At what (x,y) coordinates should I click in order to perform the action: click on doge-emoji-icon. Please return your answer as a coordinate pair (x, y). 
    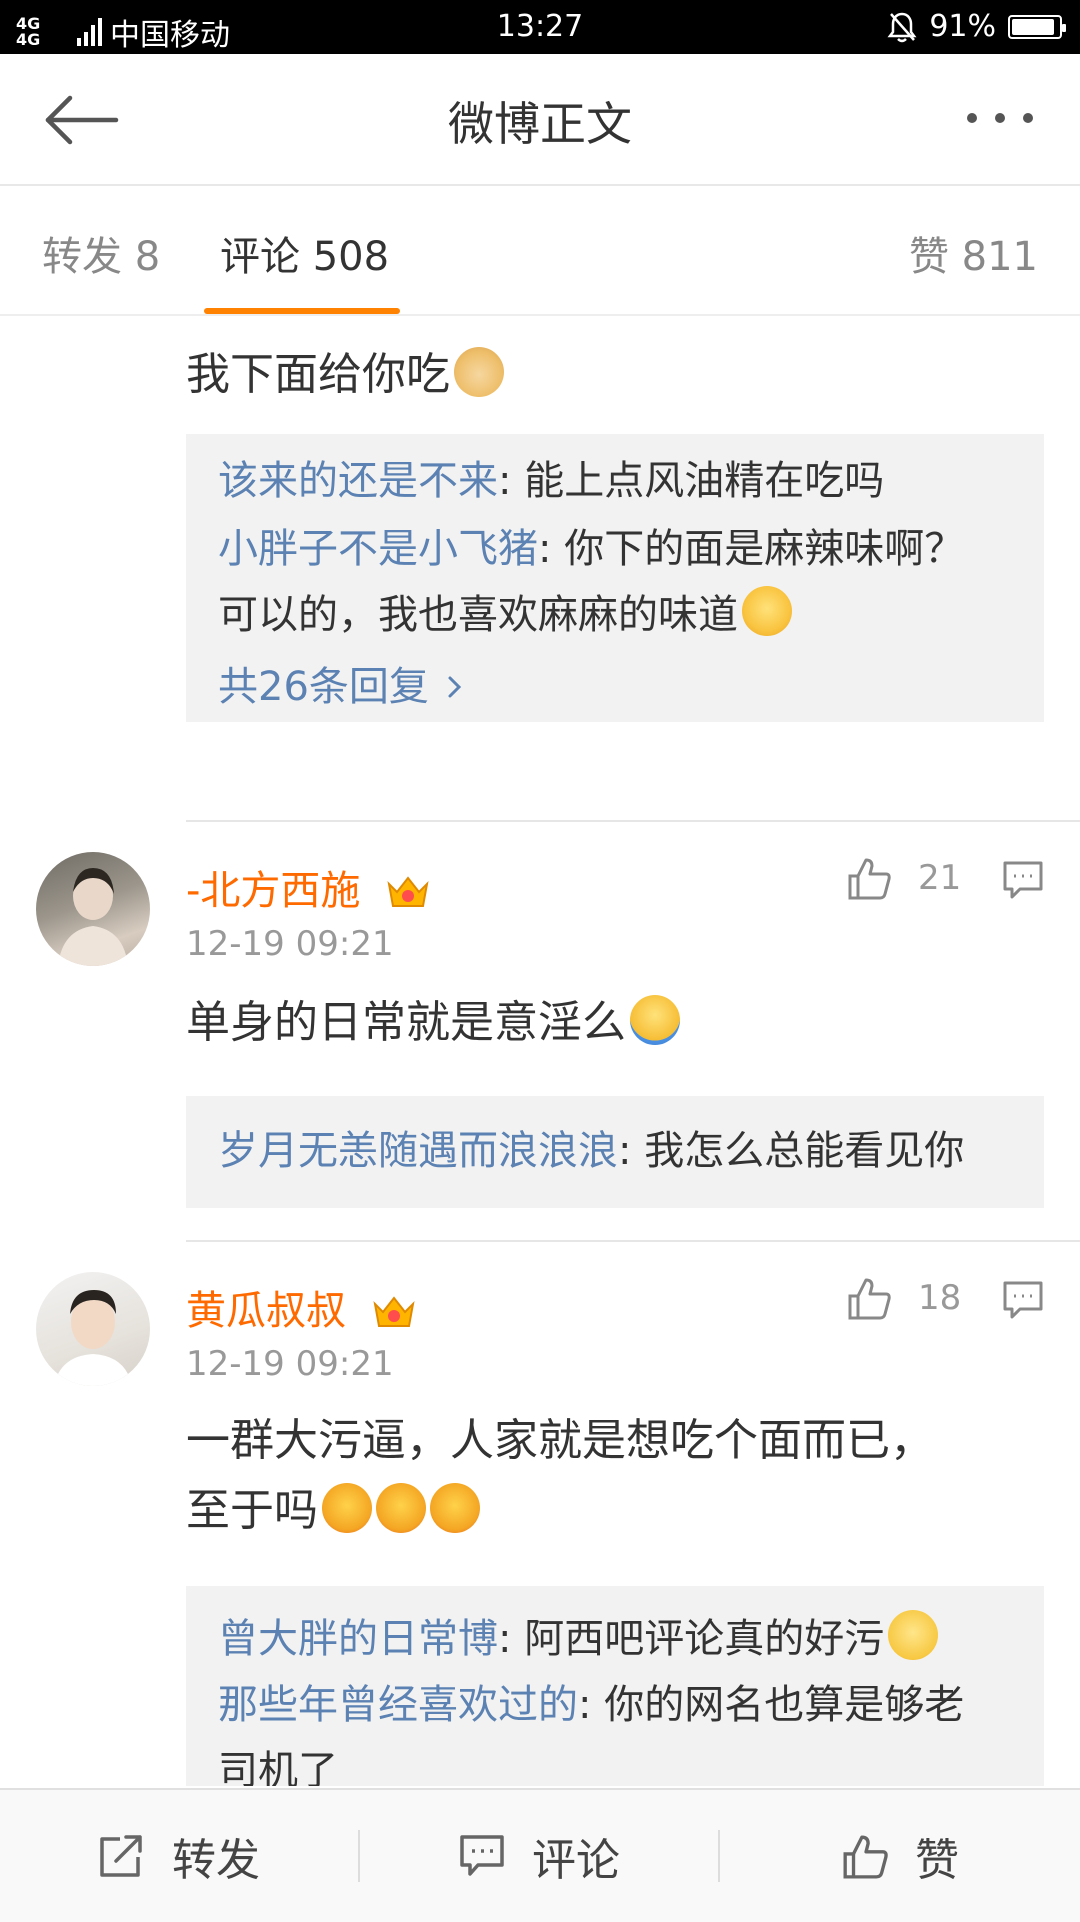
    Looking at the image, I should click on (479, 372).